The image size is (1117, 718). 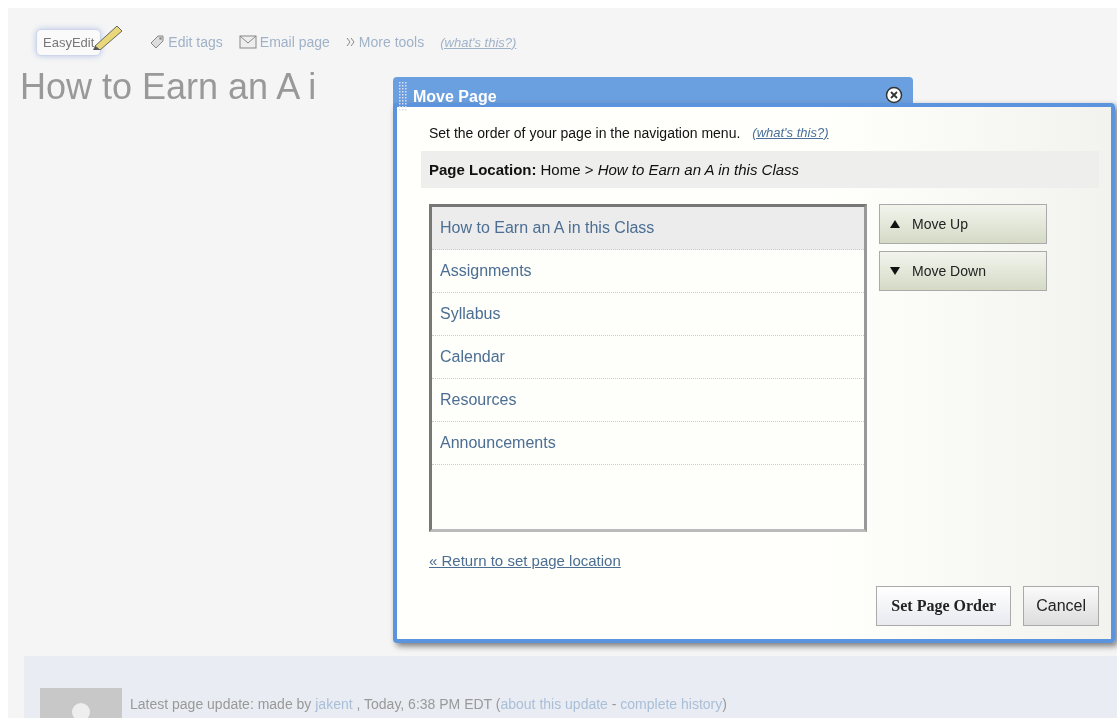 I want to click on help-link: (what's this?), so click(x=790, y=133).